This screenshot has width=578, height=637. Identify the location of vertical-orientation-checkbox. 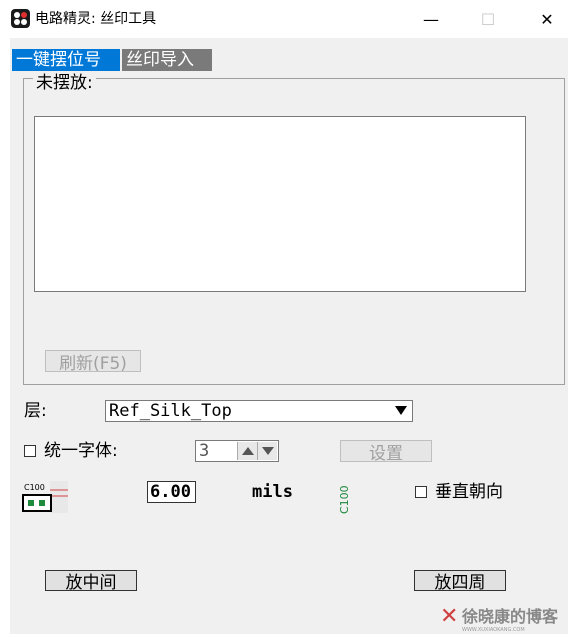
(421, 492).